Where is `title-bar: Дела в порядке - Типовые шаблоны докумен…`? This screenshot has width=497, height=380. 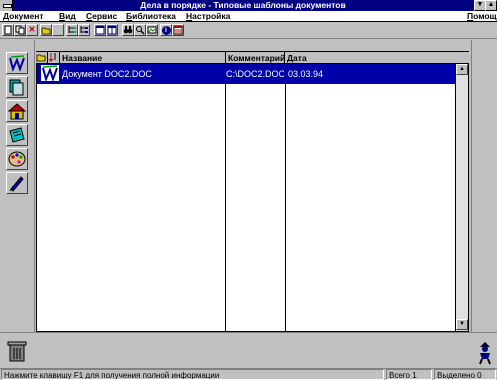 title-bar: Дела в порядке - Типовые шаблоны докумен… is located at coordinates (248, 5).